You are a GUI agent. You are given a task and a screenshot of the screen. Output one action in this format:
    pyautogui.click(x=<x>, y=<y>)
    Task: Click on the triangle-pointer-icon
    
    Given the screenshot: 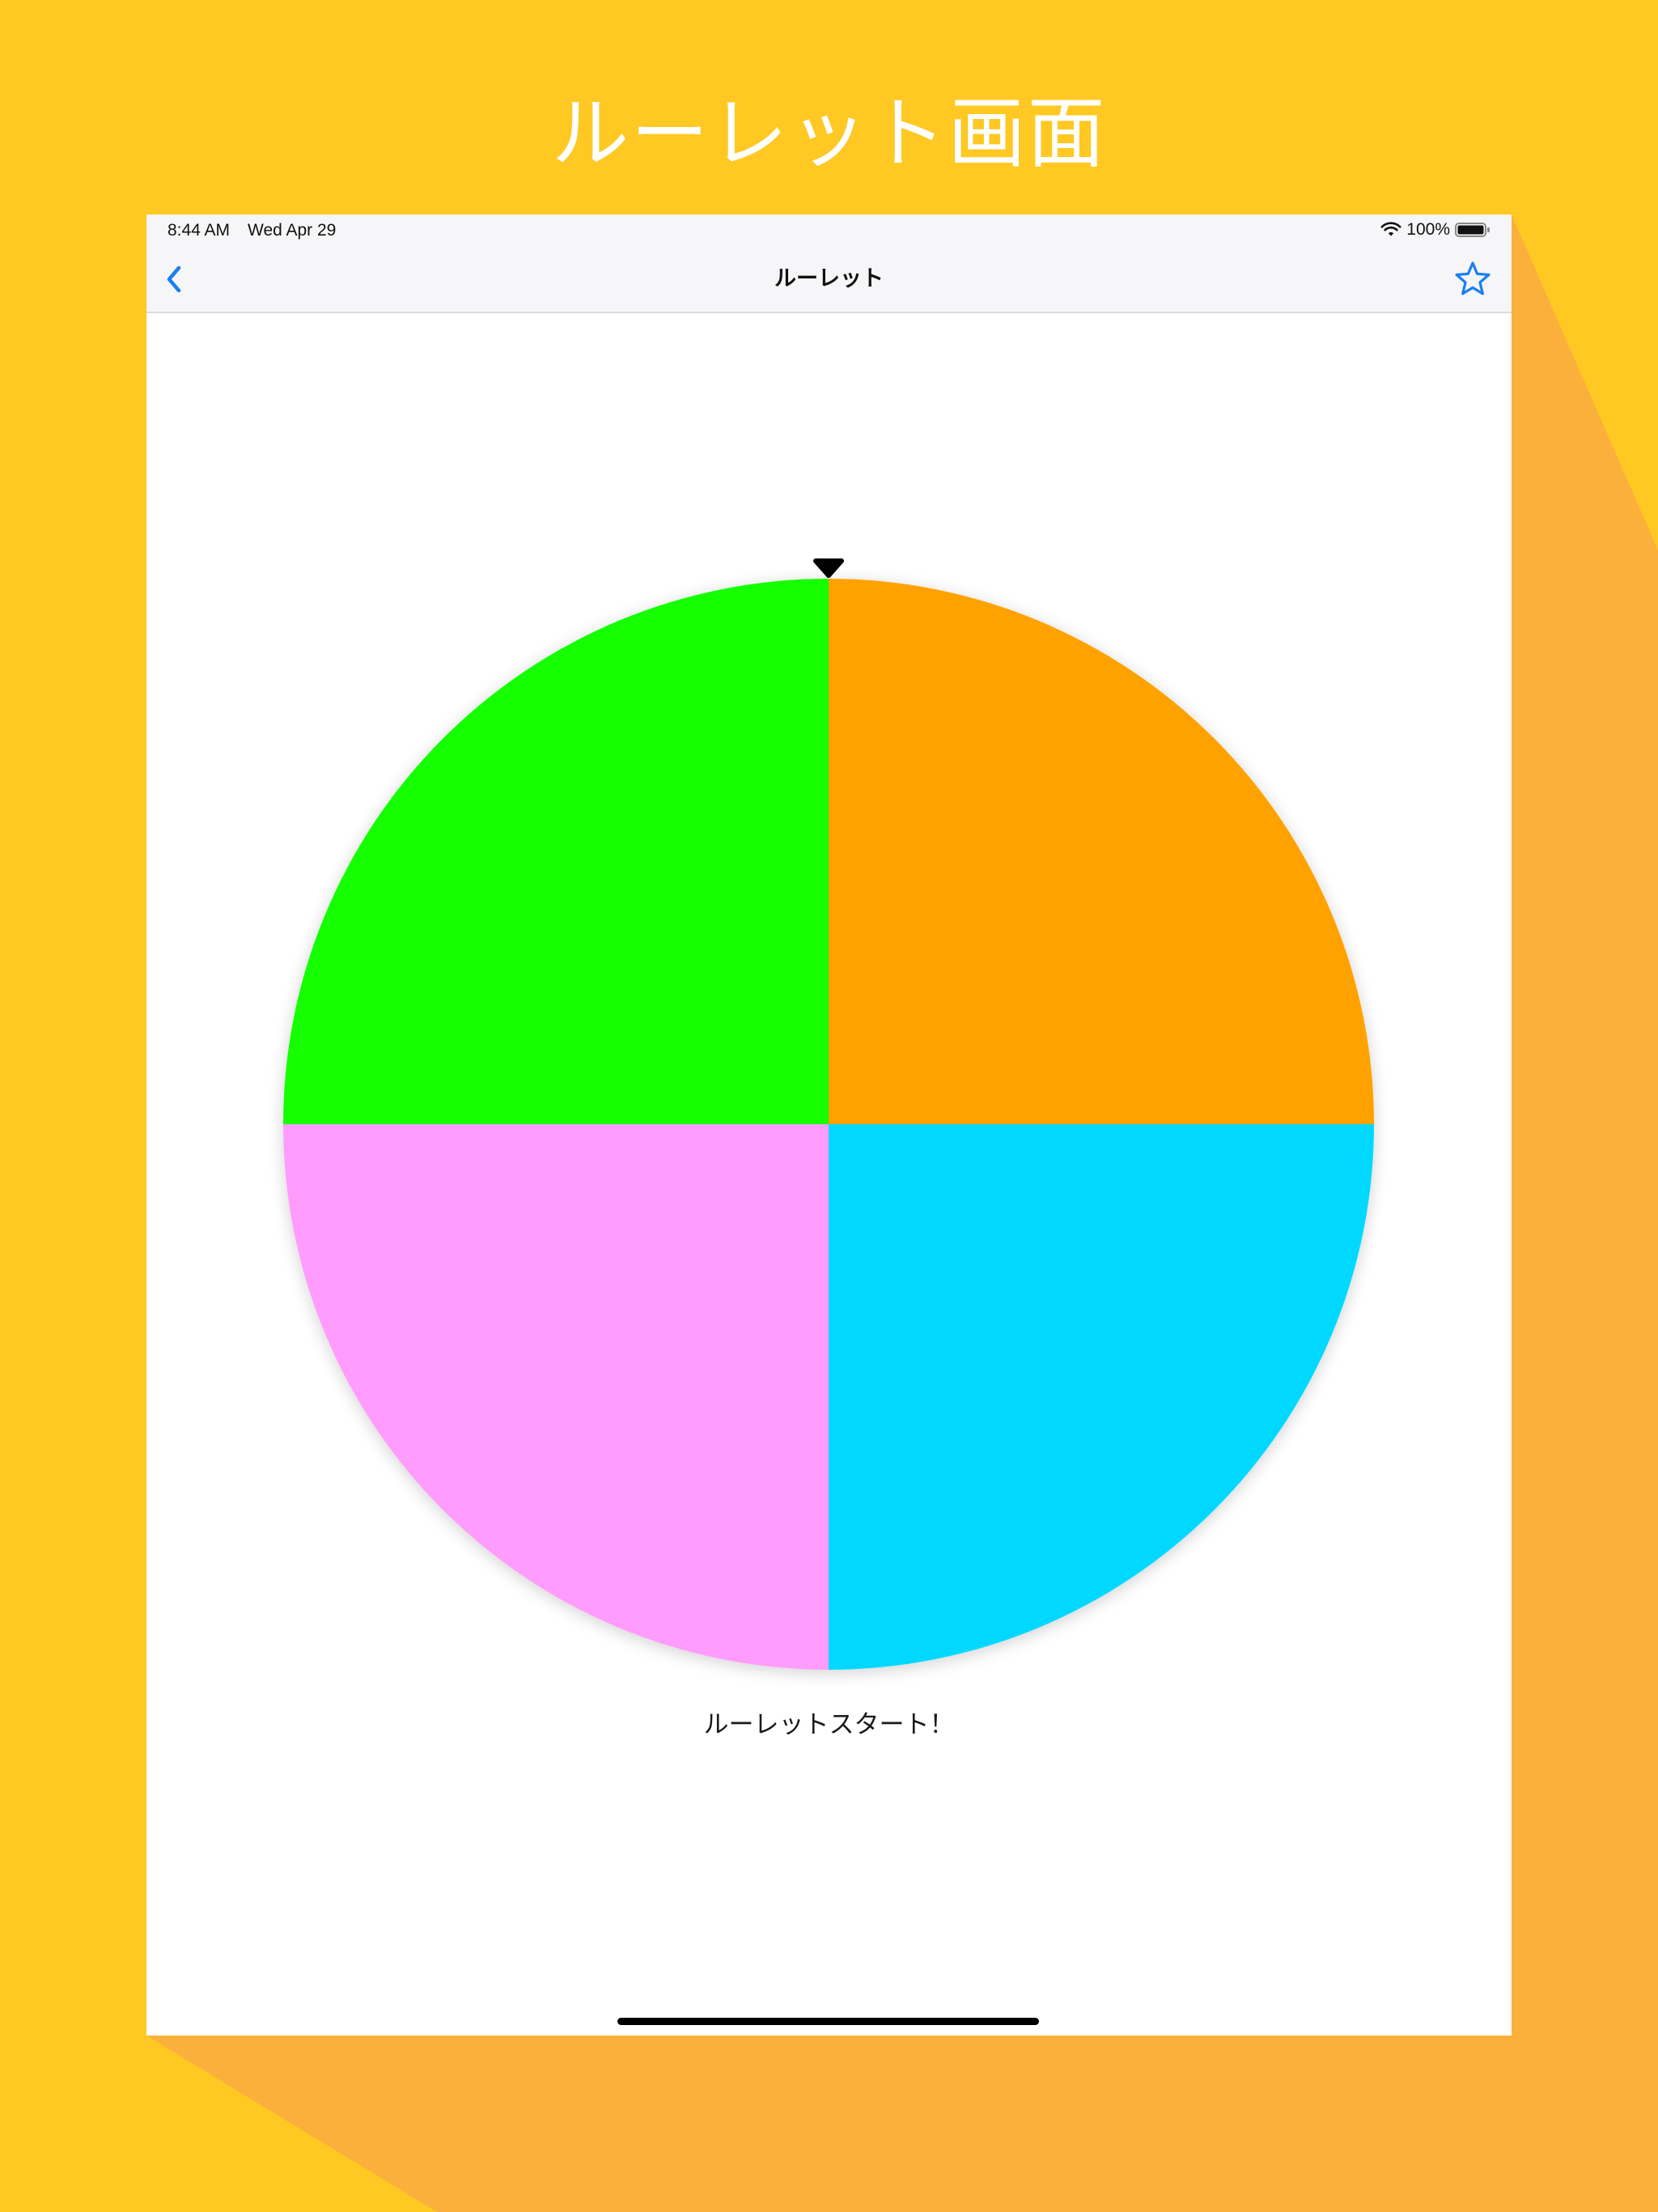 What is the action you would take?
    pyautogui.click(x=828, y=568)
    